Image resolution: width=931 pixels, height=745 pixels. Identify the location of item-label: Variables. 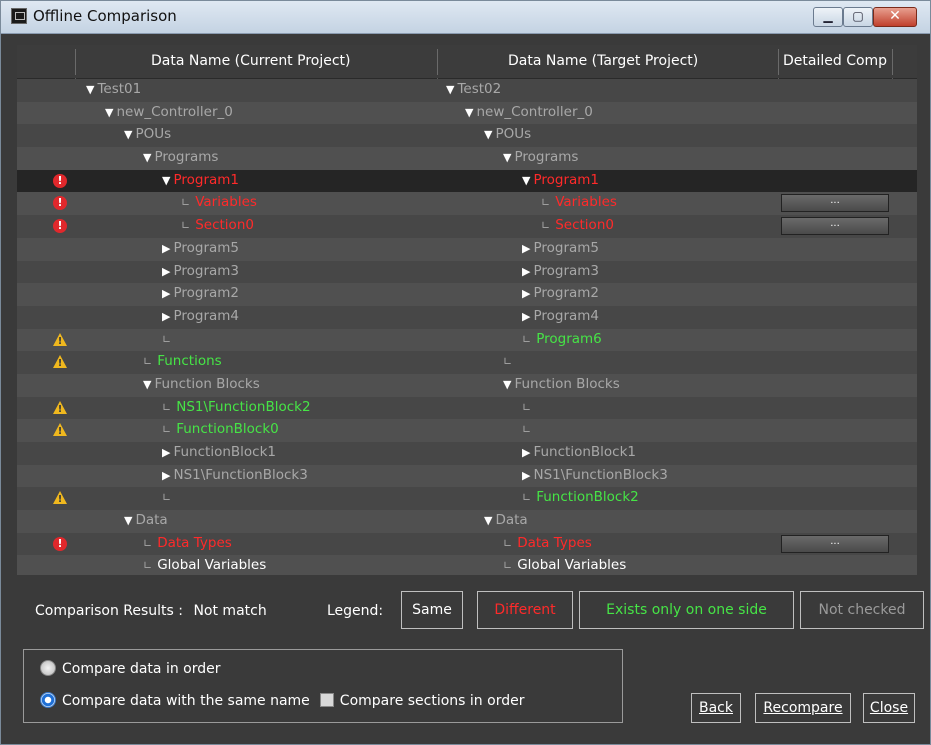
(226, 202).